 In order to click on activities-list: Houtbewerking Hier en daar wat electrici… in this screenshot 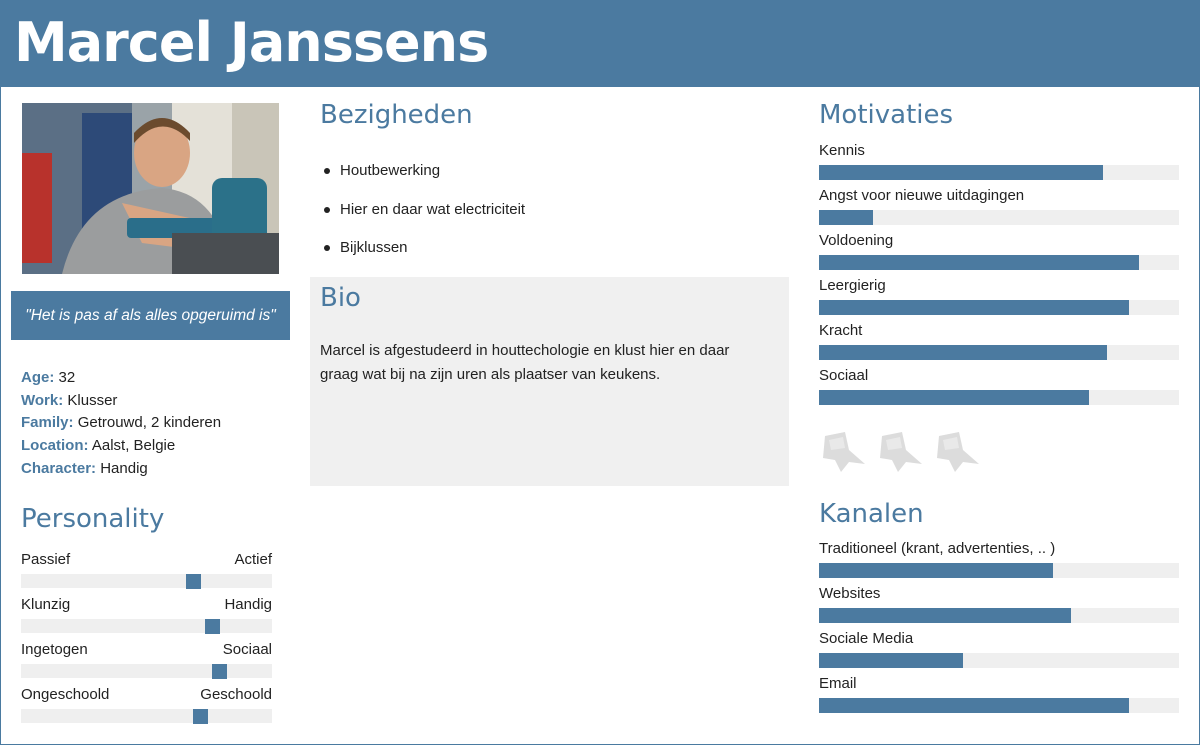, I will do `click(423, 217)`.